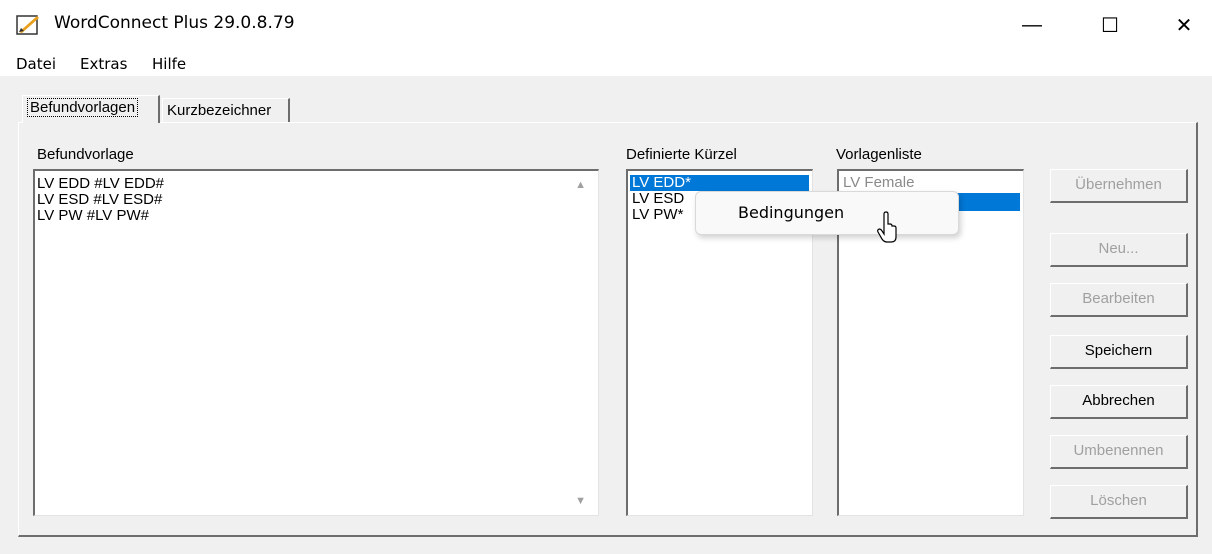 The image size is (1212, 554). What do you see at coordinates (36, 64) in the screenshot?
I see `menu-datei: Datei` at bounding box center [36, 64].